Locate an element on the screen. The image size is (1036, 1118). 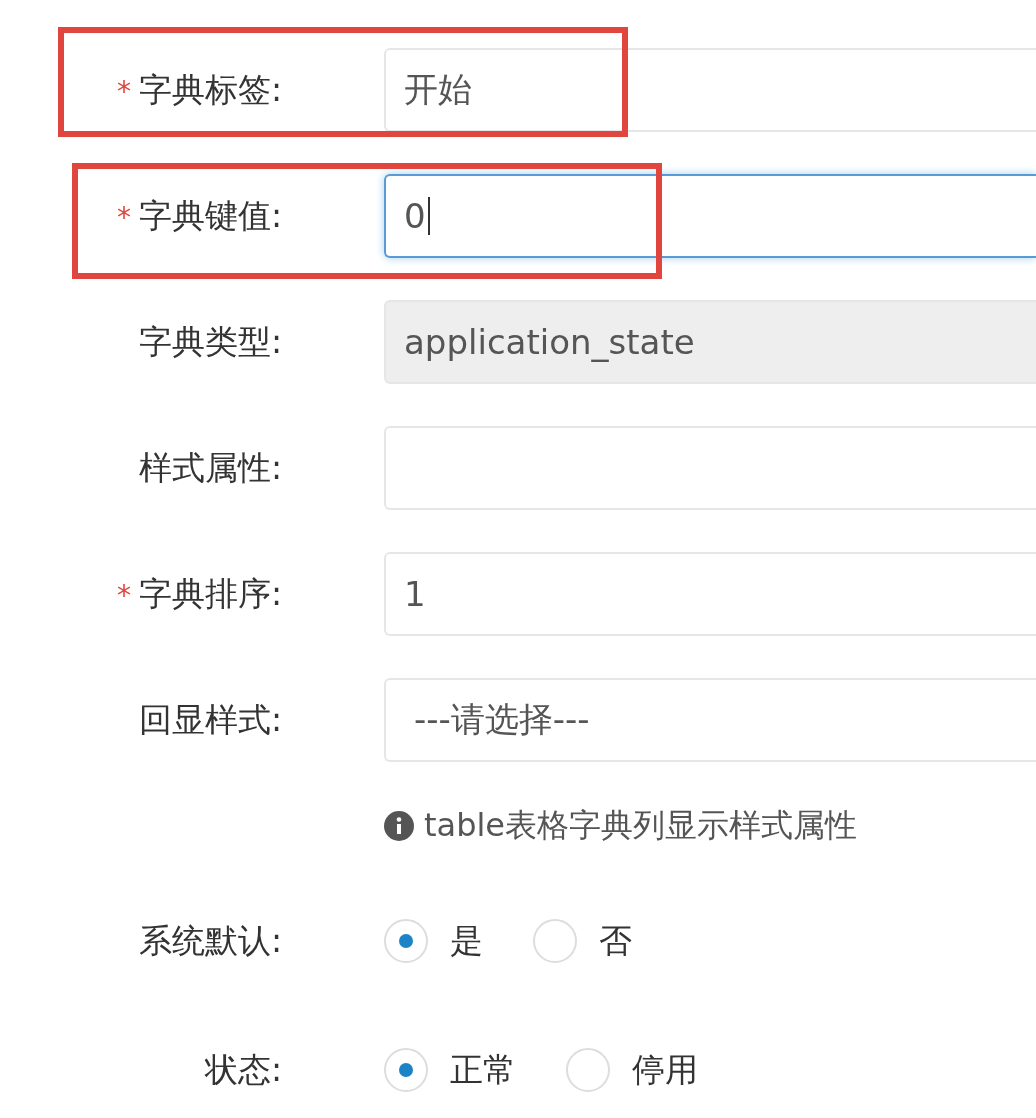
field-label: 字典键值: is located at coordinates (210, 215).